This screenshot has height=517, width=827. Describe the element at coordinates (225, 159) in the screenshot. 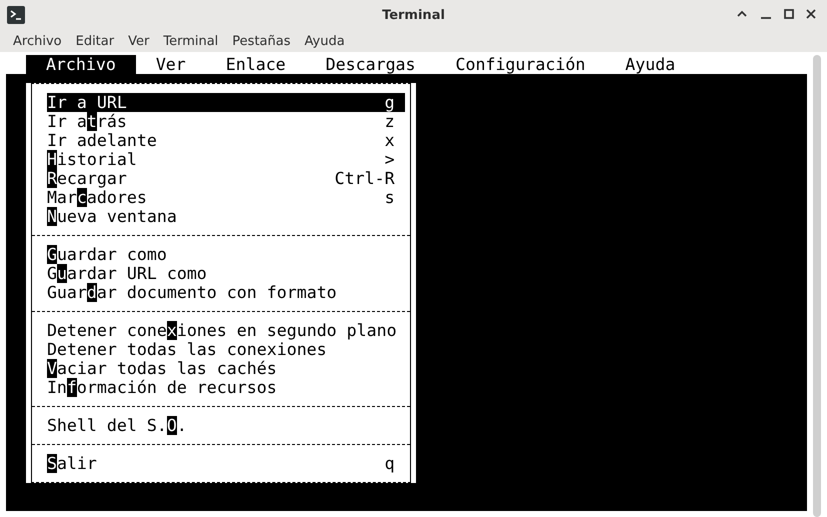

I see `menu-item: Historial >` at that location.